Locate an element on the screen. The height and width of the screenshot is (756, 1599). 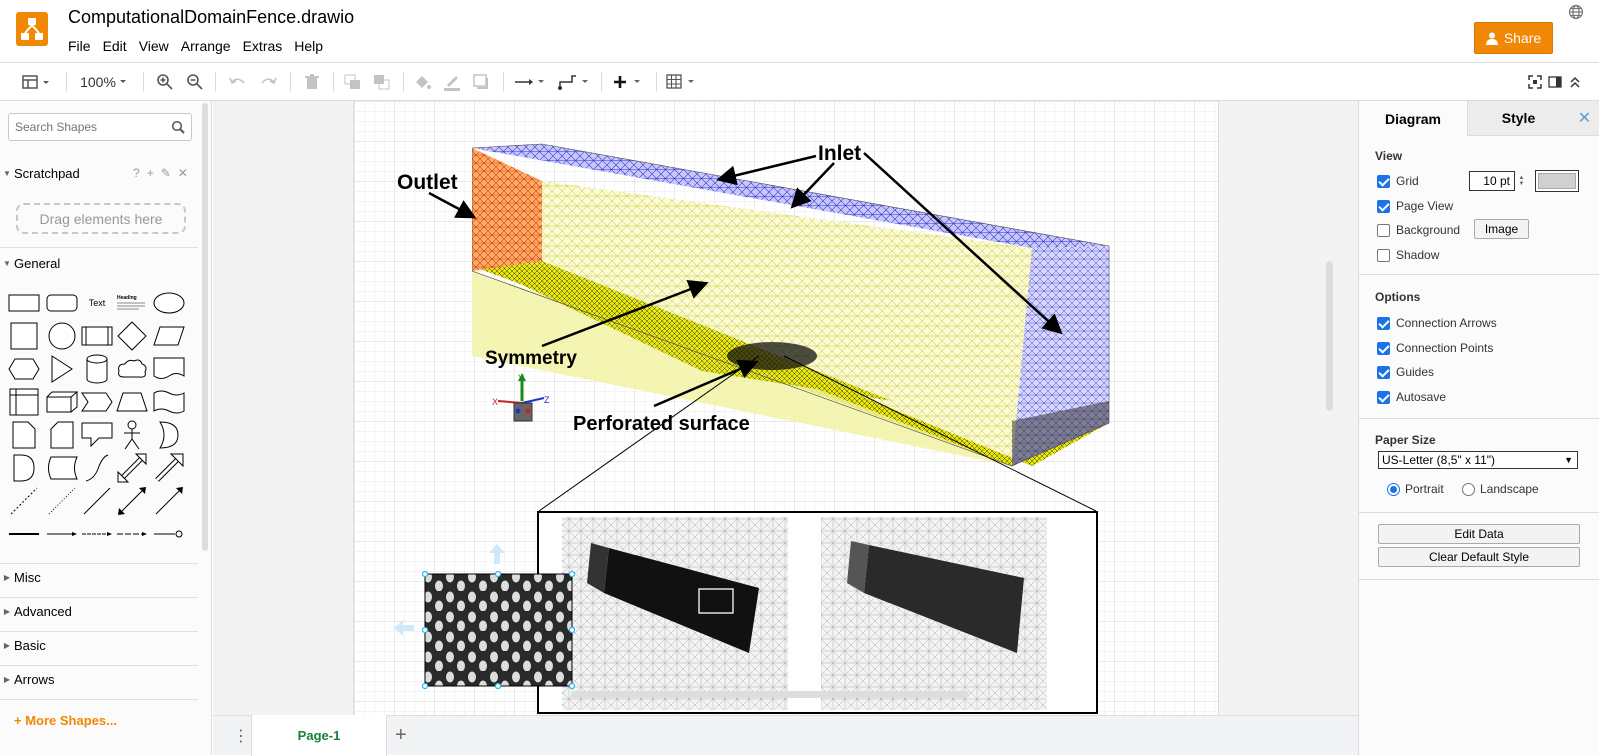
table-insert-icon is located at coordinates (683, 82).